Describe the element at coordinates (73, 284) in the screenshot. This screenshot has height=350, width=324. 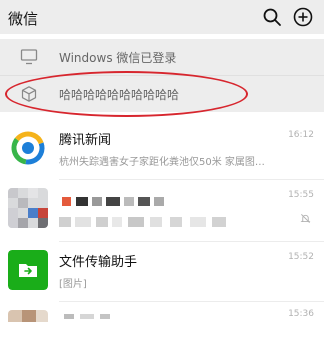
I see `chat-preview: [图片]` at that location.